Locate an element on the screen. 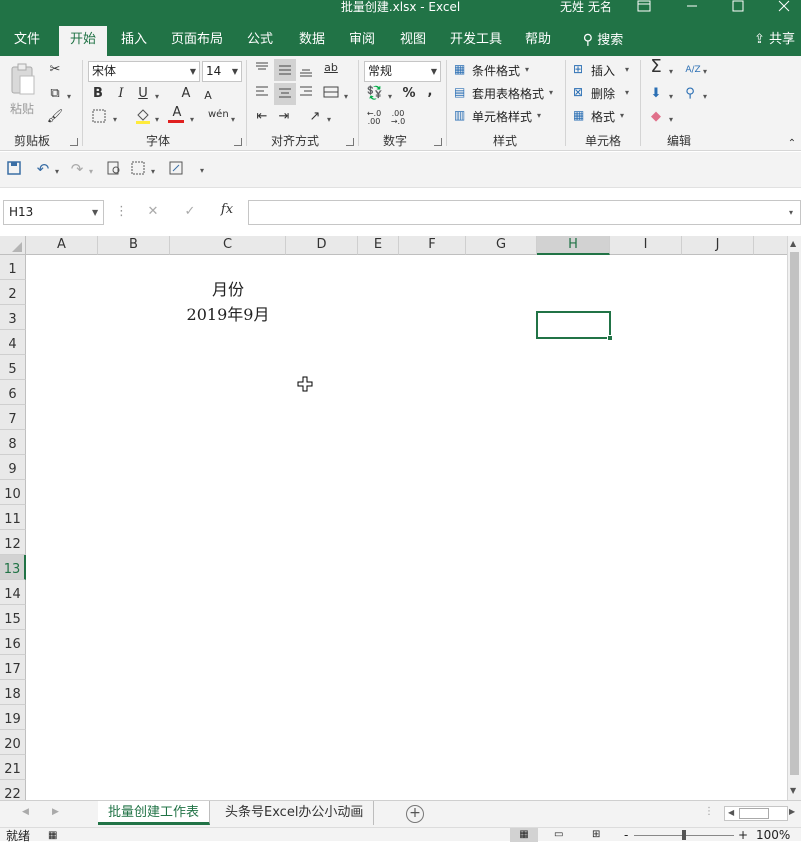  search-button: ⚲ 搜索 is located at coordinates (603, 41).